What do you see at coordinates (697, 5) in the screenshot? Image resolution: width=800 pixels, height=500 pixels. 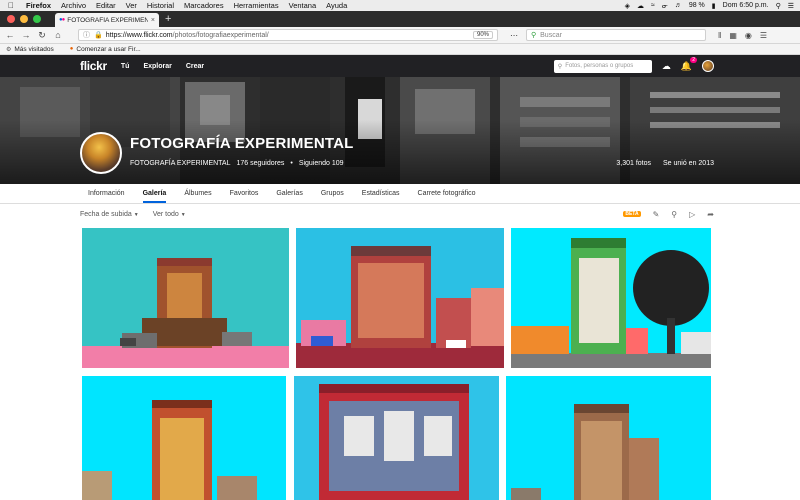 I see `battery-percent: 98 %` at bounding box center [697, 5].